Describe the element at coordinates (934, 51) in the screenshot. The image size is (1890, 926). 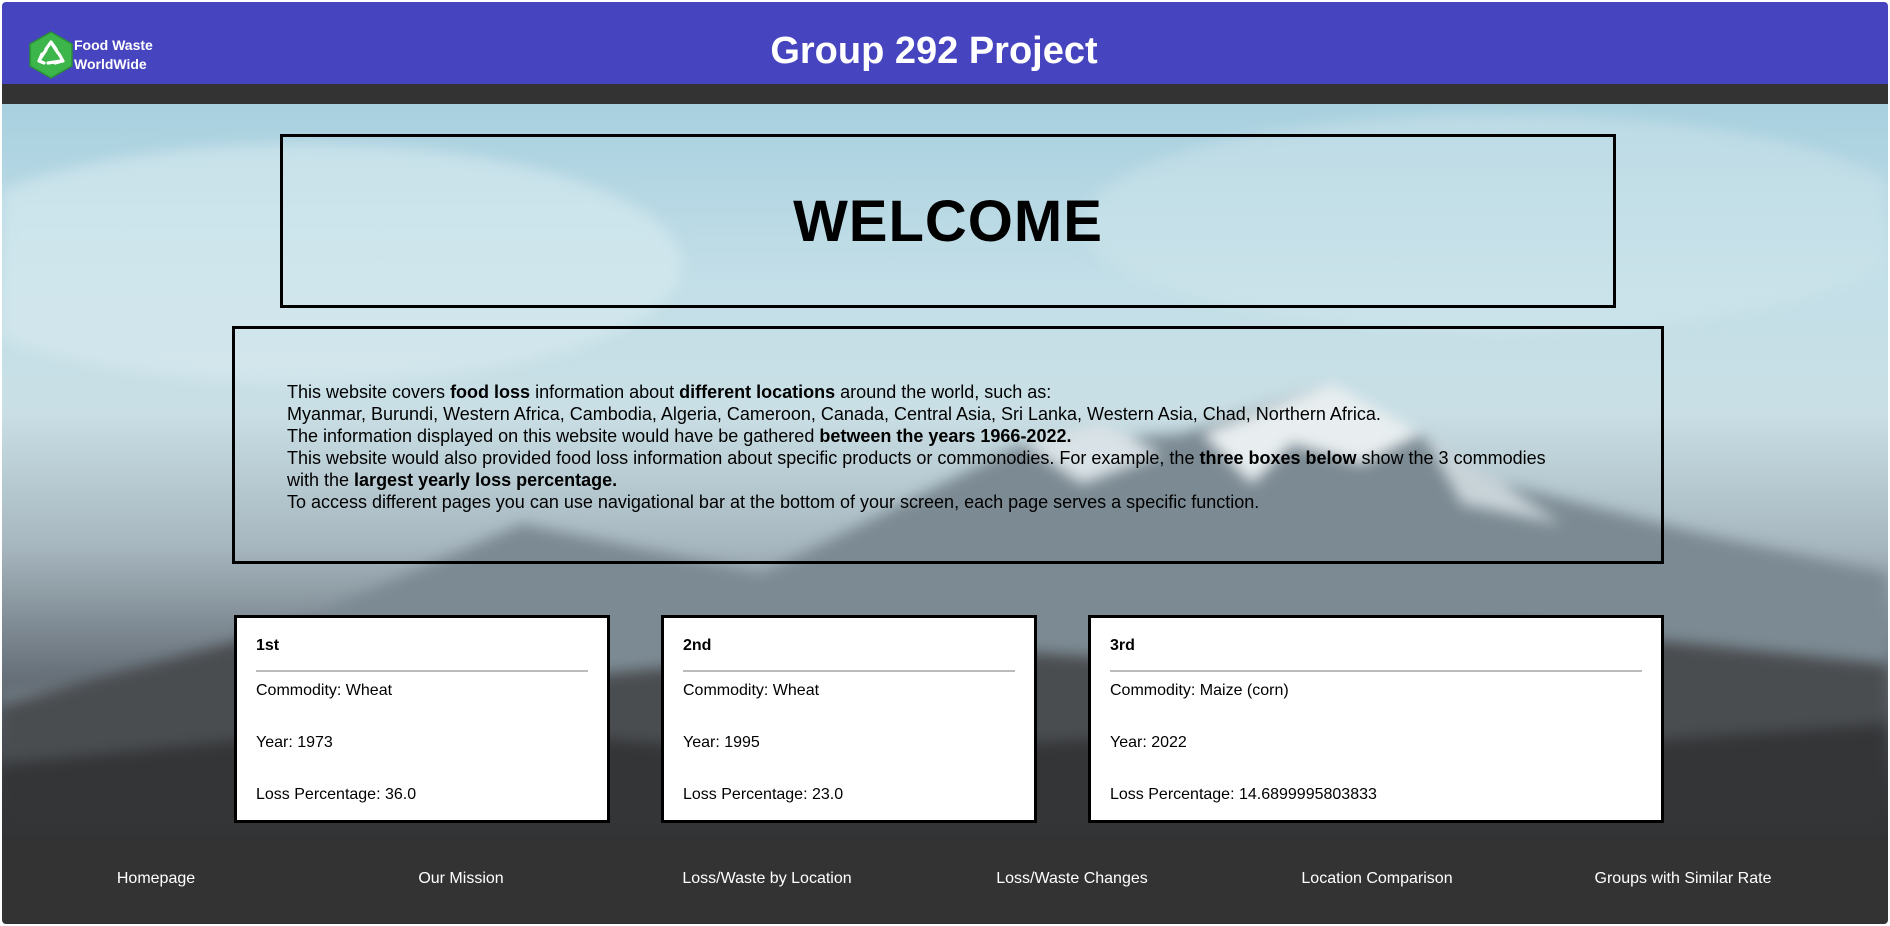
I see `site-title: Group 292 Project` at that location.